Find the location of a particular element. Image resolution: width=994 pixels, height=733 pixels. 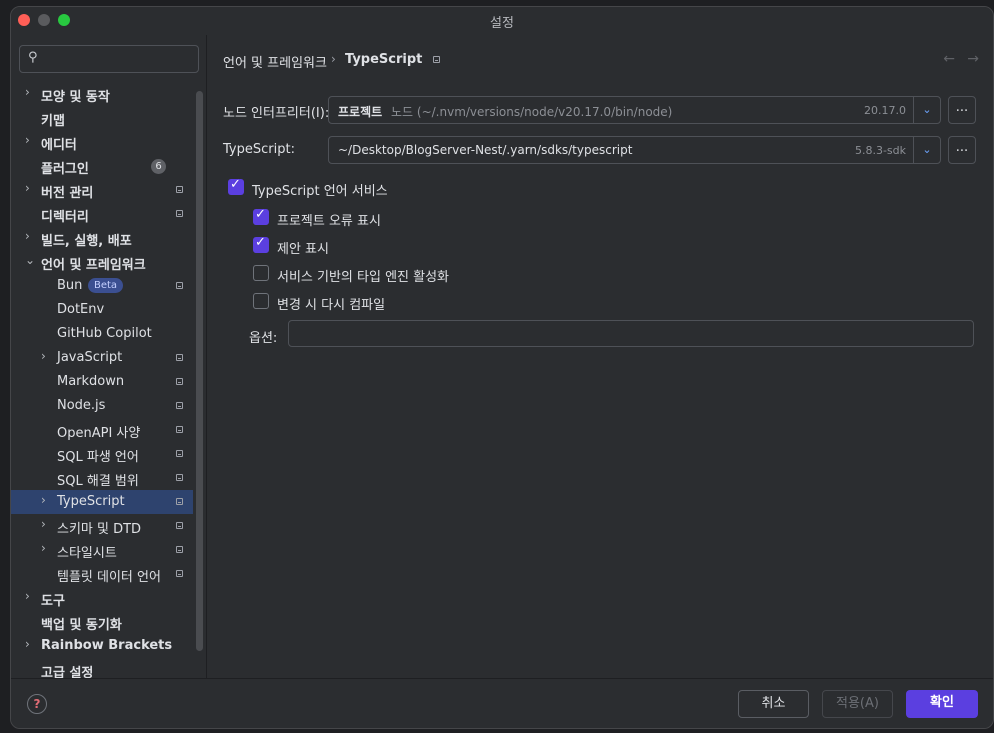

sidebar-item: › Rainbow Brackets is located at coordinates (102, 646).